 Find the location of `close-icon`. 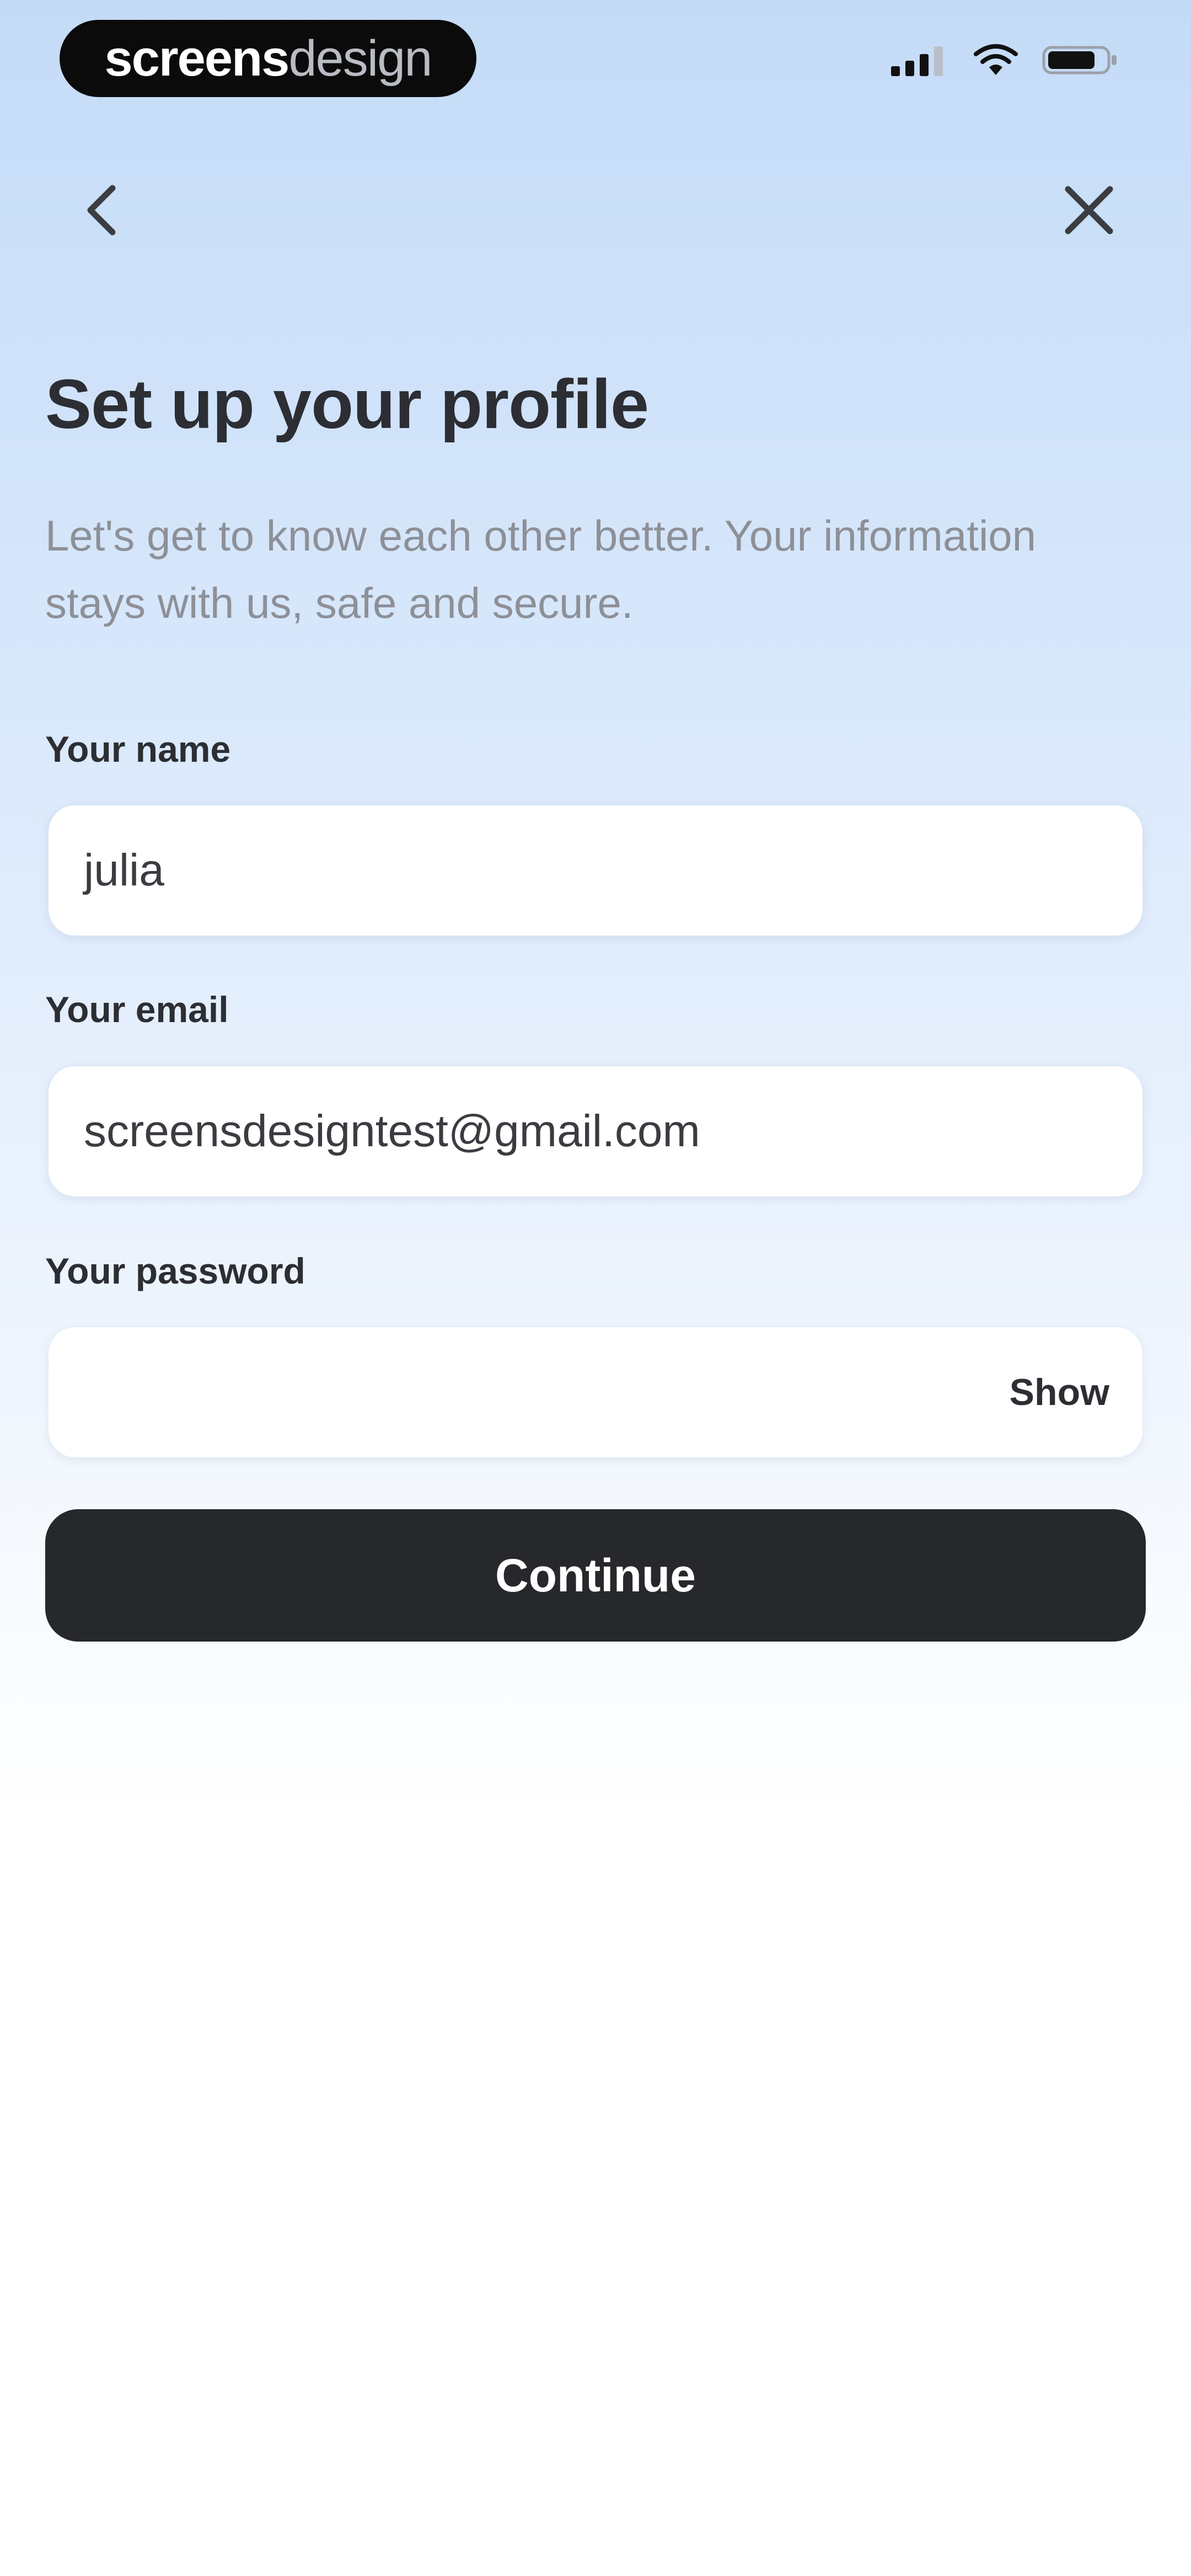

close-icon is located at coordinates (1089, 210).